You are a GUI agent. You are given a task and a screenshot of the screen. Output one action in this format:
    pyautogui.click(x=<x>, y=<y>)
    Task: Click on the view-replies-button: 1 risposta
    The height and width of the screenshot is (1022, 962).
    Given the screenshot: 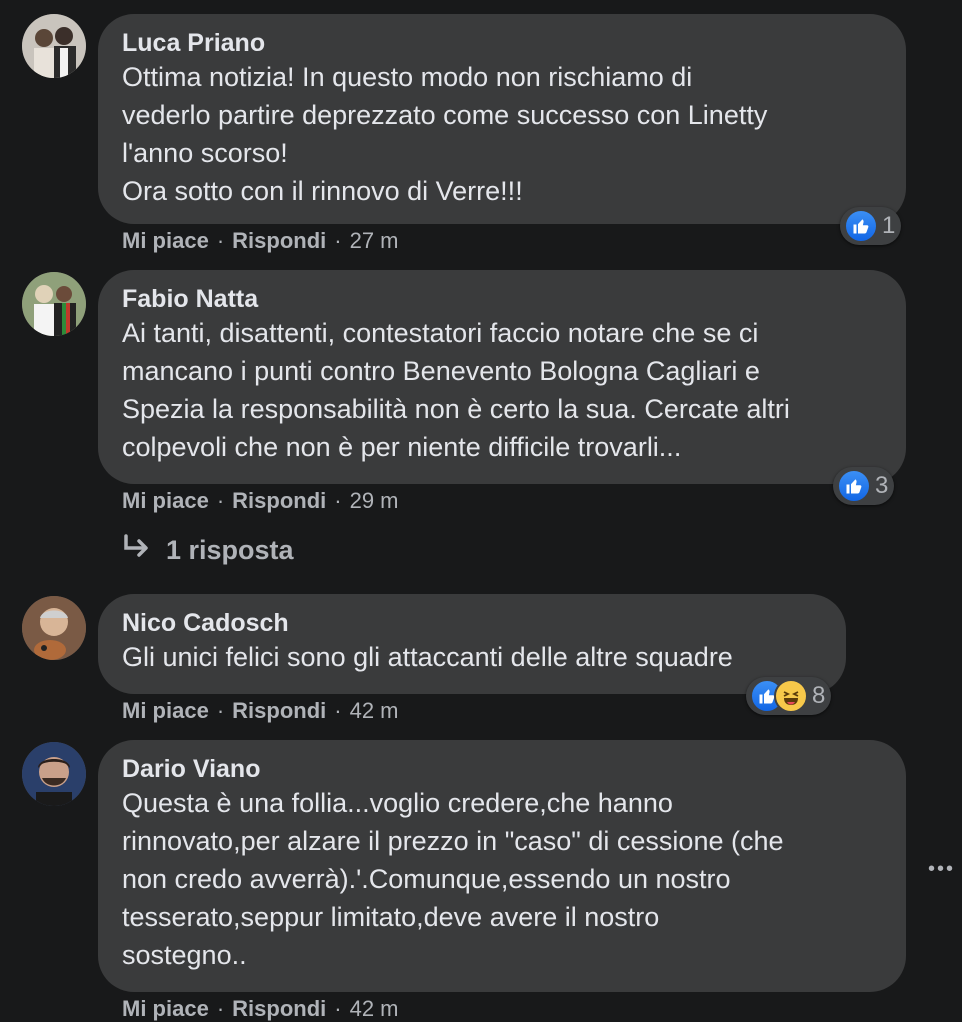 What is the action you would take?
    pyautogui.click(x=208, y=550)
    